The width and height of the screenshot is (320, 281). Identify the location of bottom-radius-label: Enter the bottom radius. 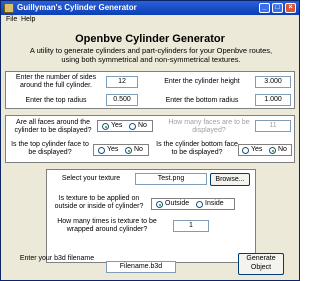
(202, 100).